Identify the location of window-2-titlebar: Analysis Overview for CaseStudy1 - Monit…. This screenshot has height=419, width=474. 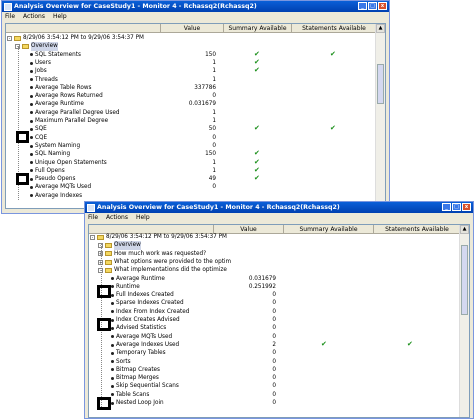
(279, 207).